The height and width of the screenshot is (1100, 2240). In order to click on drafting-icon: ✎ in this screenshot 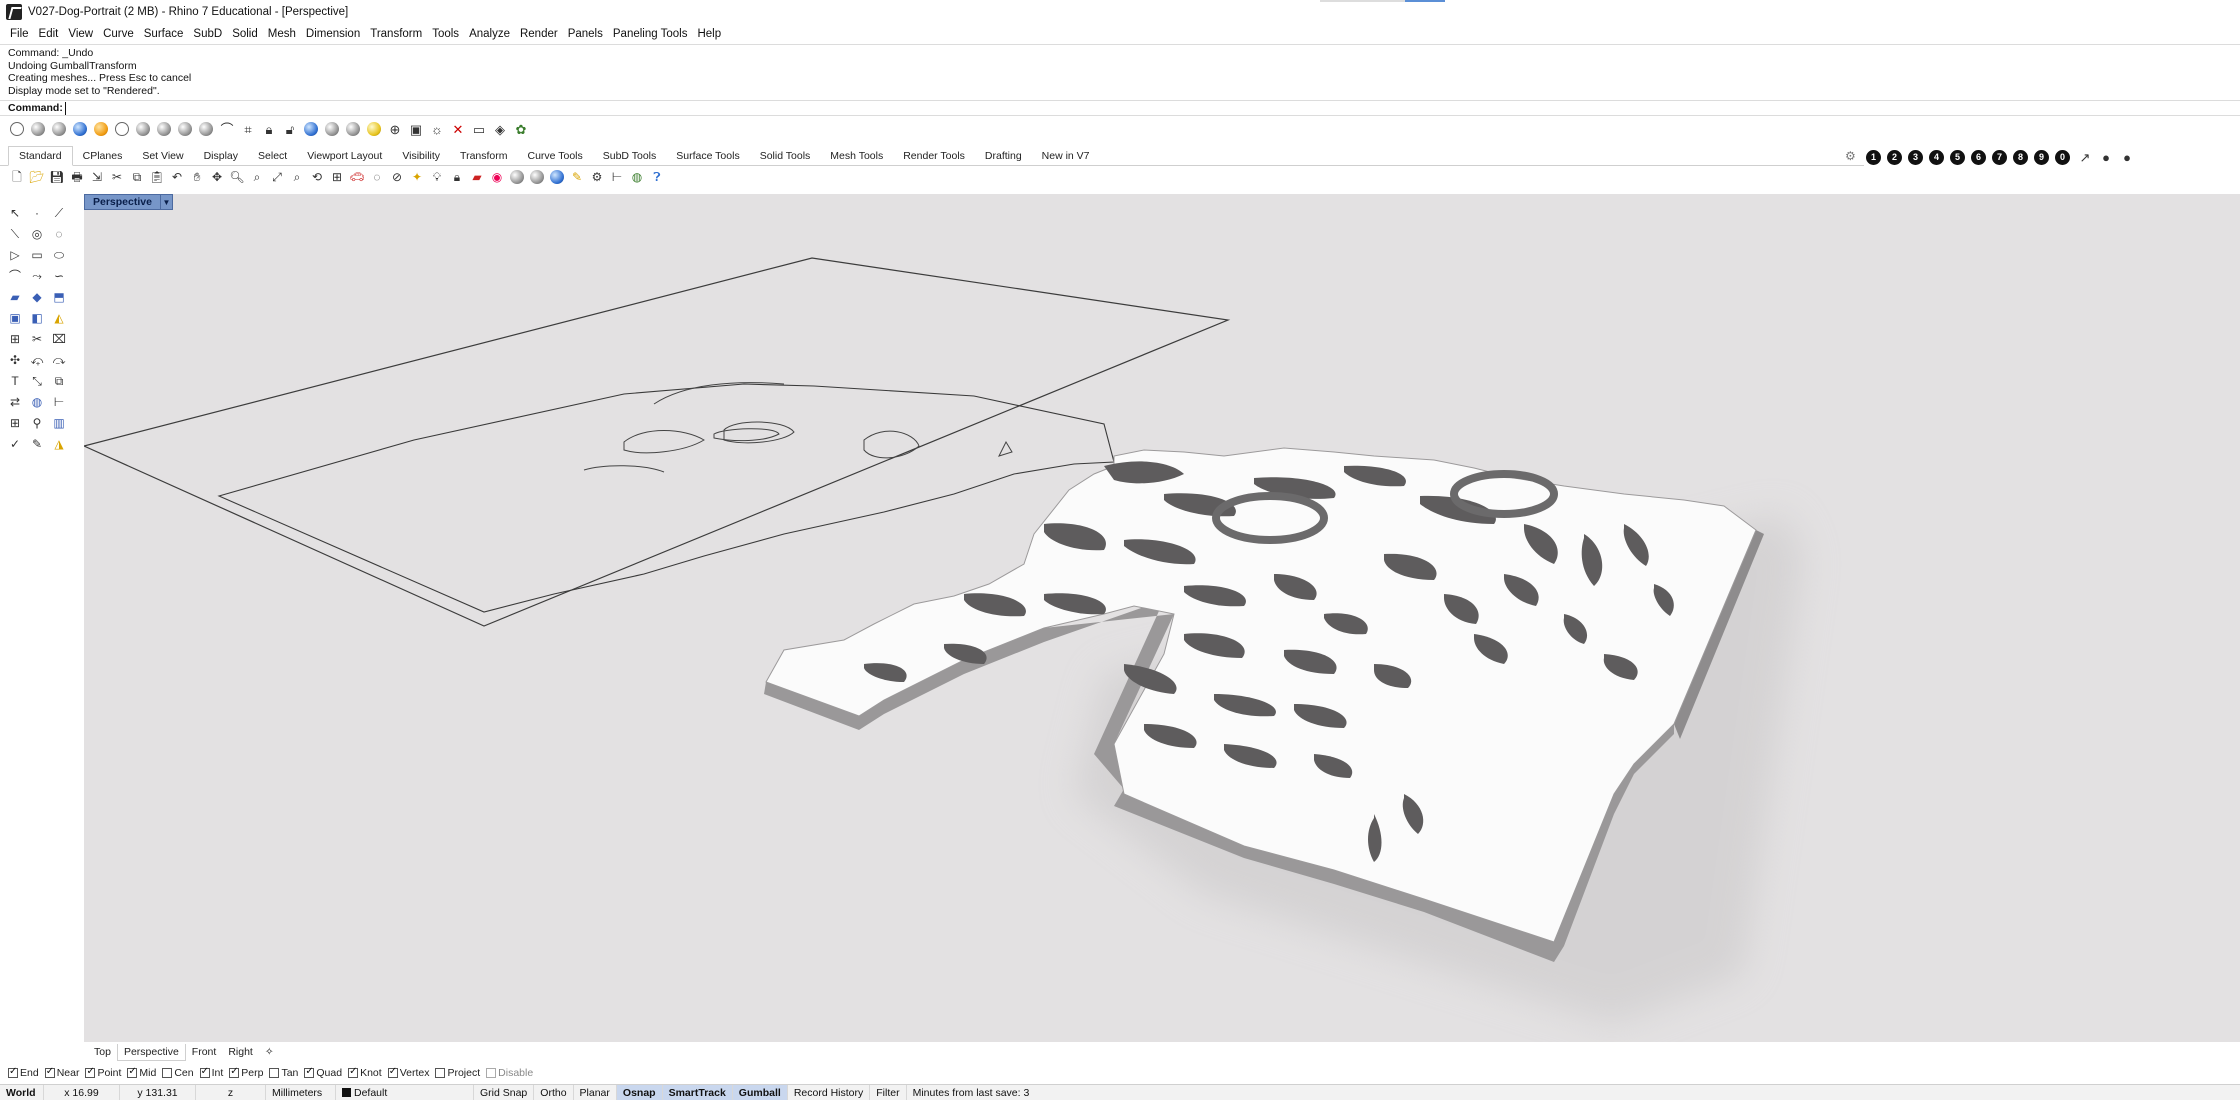, I will do `click(37, 444)`.